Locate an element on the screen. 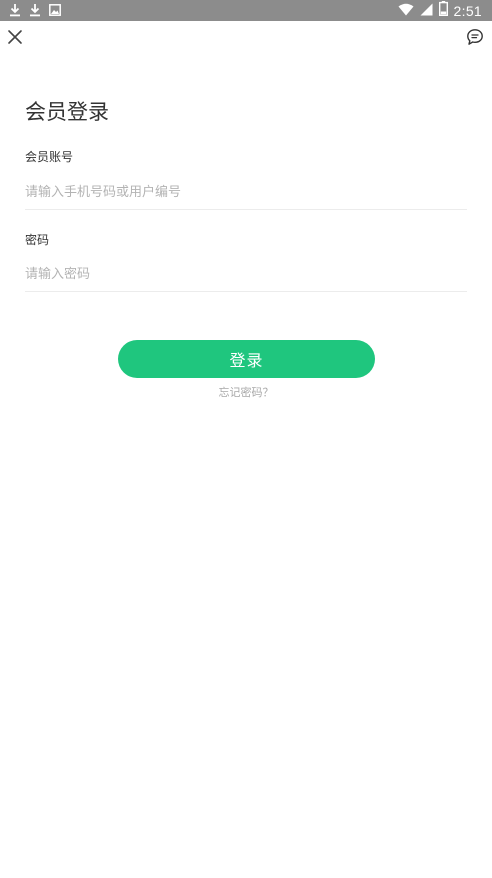 The width and height of the screenshot is (492, 878). cell-signal-icon is located at coordinates (426, 10).